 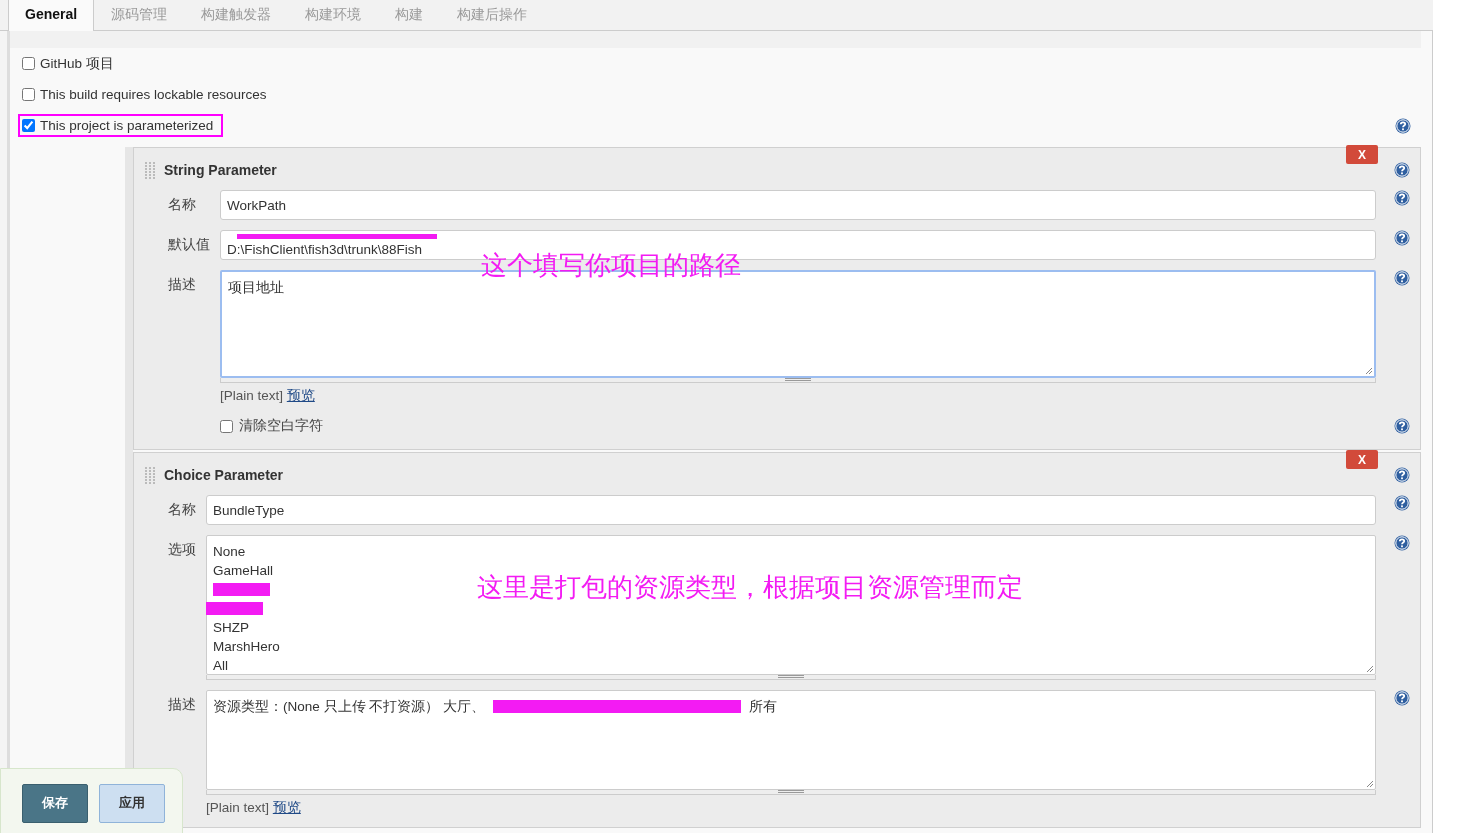 I want to click on checkbox-label: GitHub 项目, so click(x=77, y=63).